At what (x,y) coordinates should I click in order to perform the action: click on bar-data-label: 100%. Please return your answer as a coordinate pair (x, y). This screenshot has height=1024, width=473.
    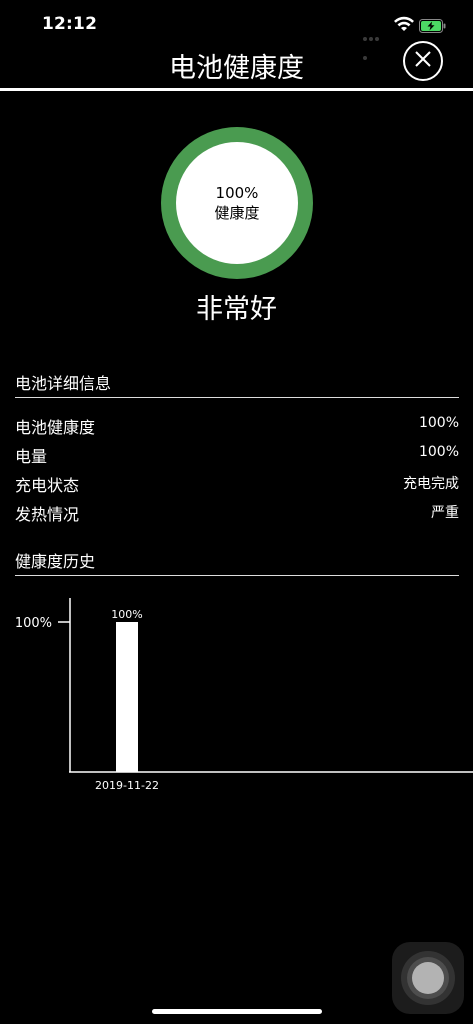
    Looking at the image, I should click on (126, 614).